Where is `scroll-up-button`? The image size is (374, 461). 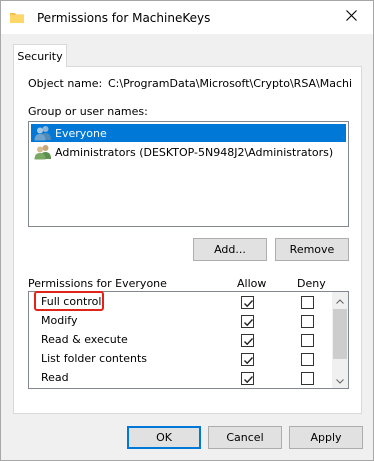
scroll-up-button is located at coordinates (340, 300).